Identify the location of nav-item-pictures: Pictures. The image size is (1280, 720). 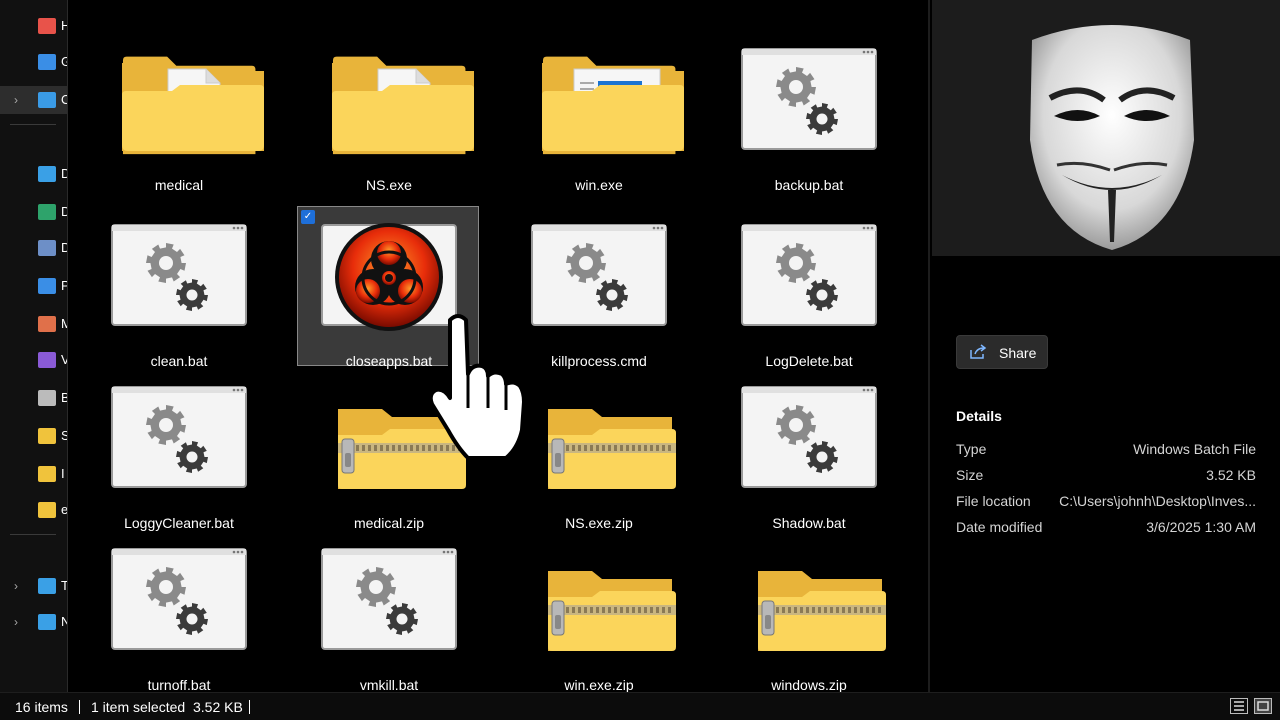
(33, 286).